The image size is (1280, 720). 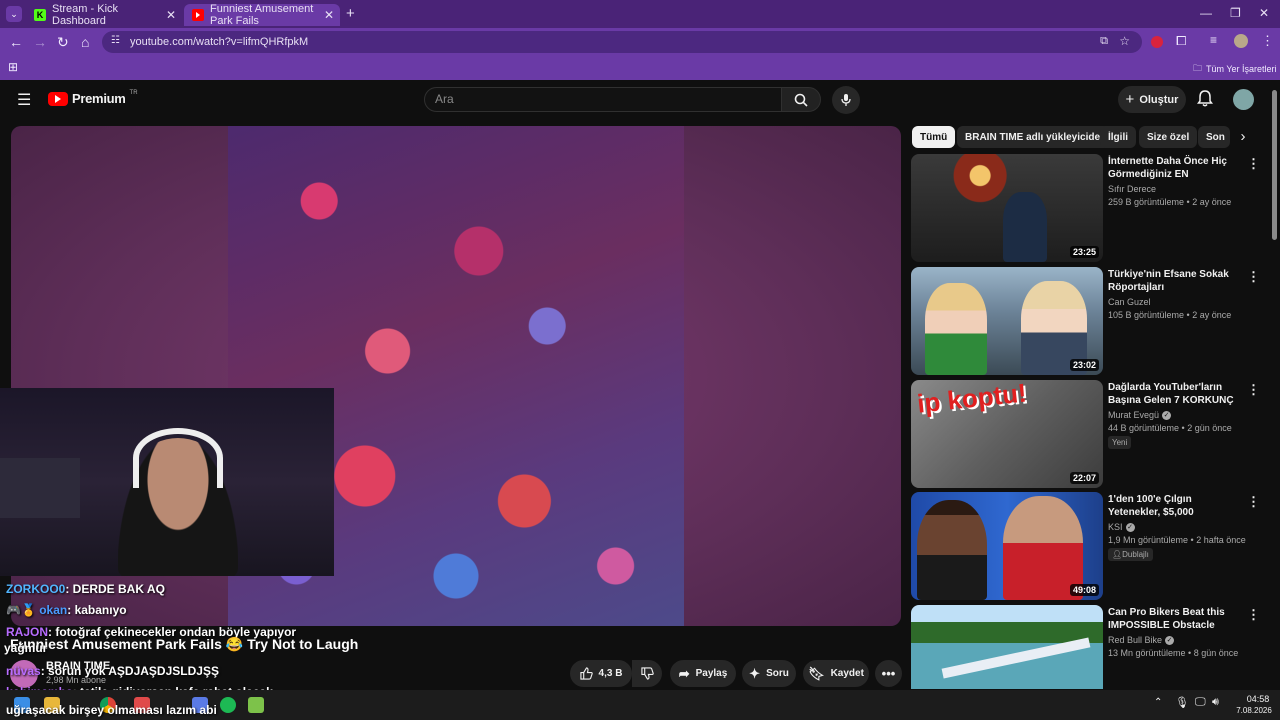 What do you see at coordinates (1182, 702) in the screenshot?
I see `microphone-tray-icon: 🎙︎` at bounding box center [1182, 702].